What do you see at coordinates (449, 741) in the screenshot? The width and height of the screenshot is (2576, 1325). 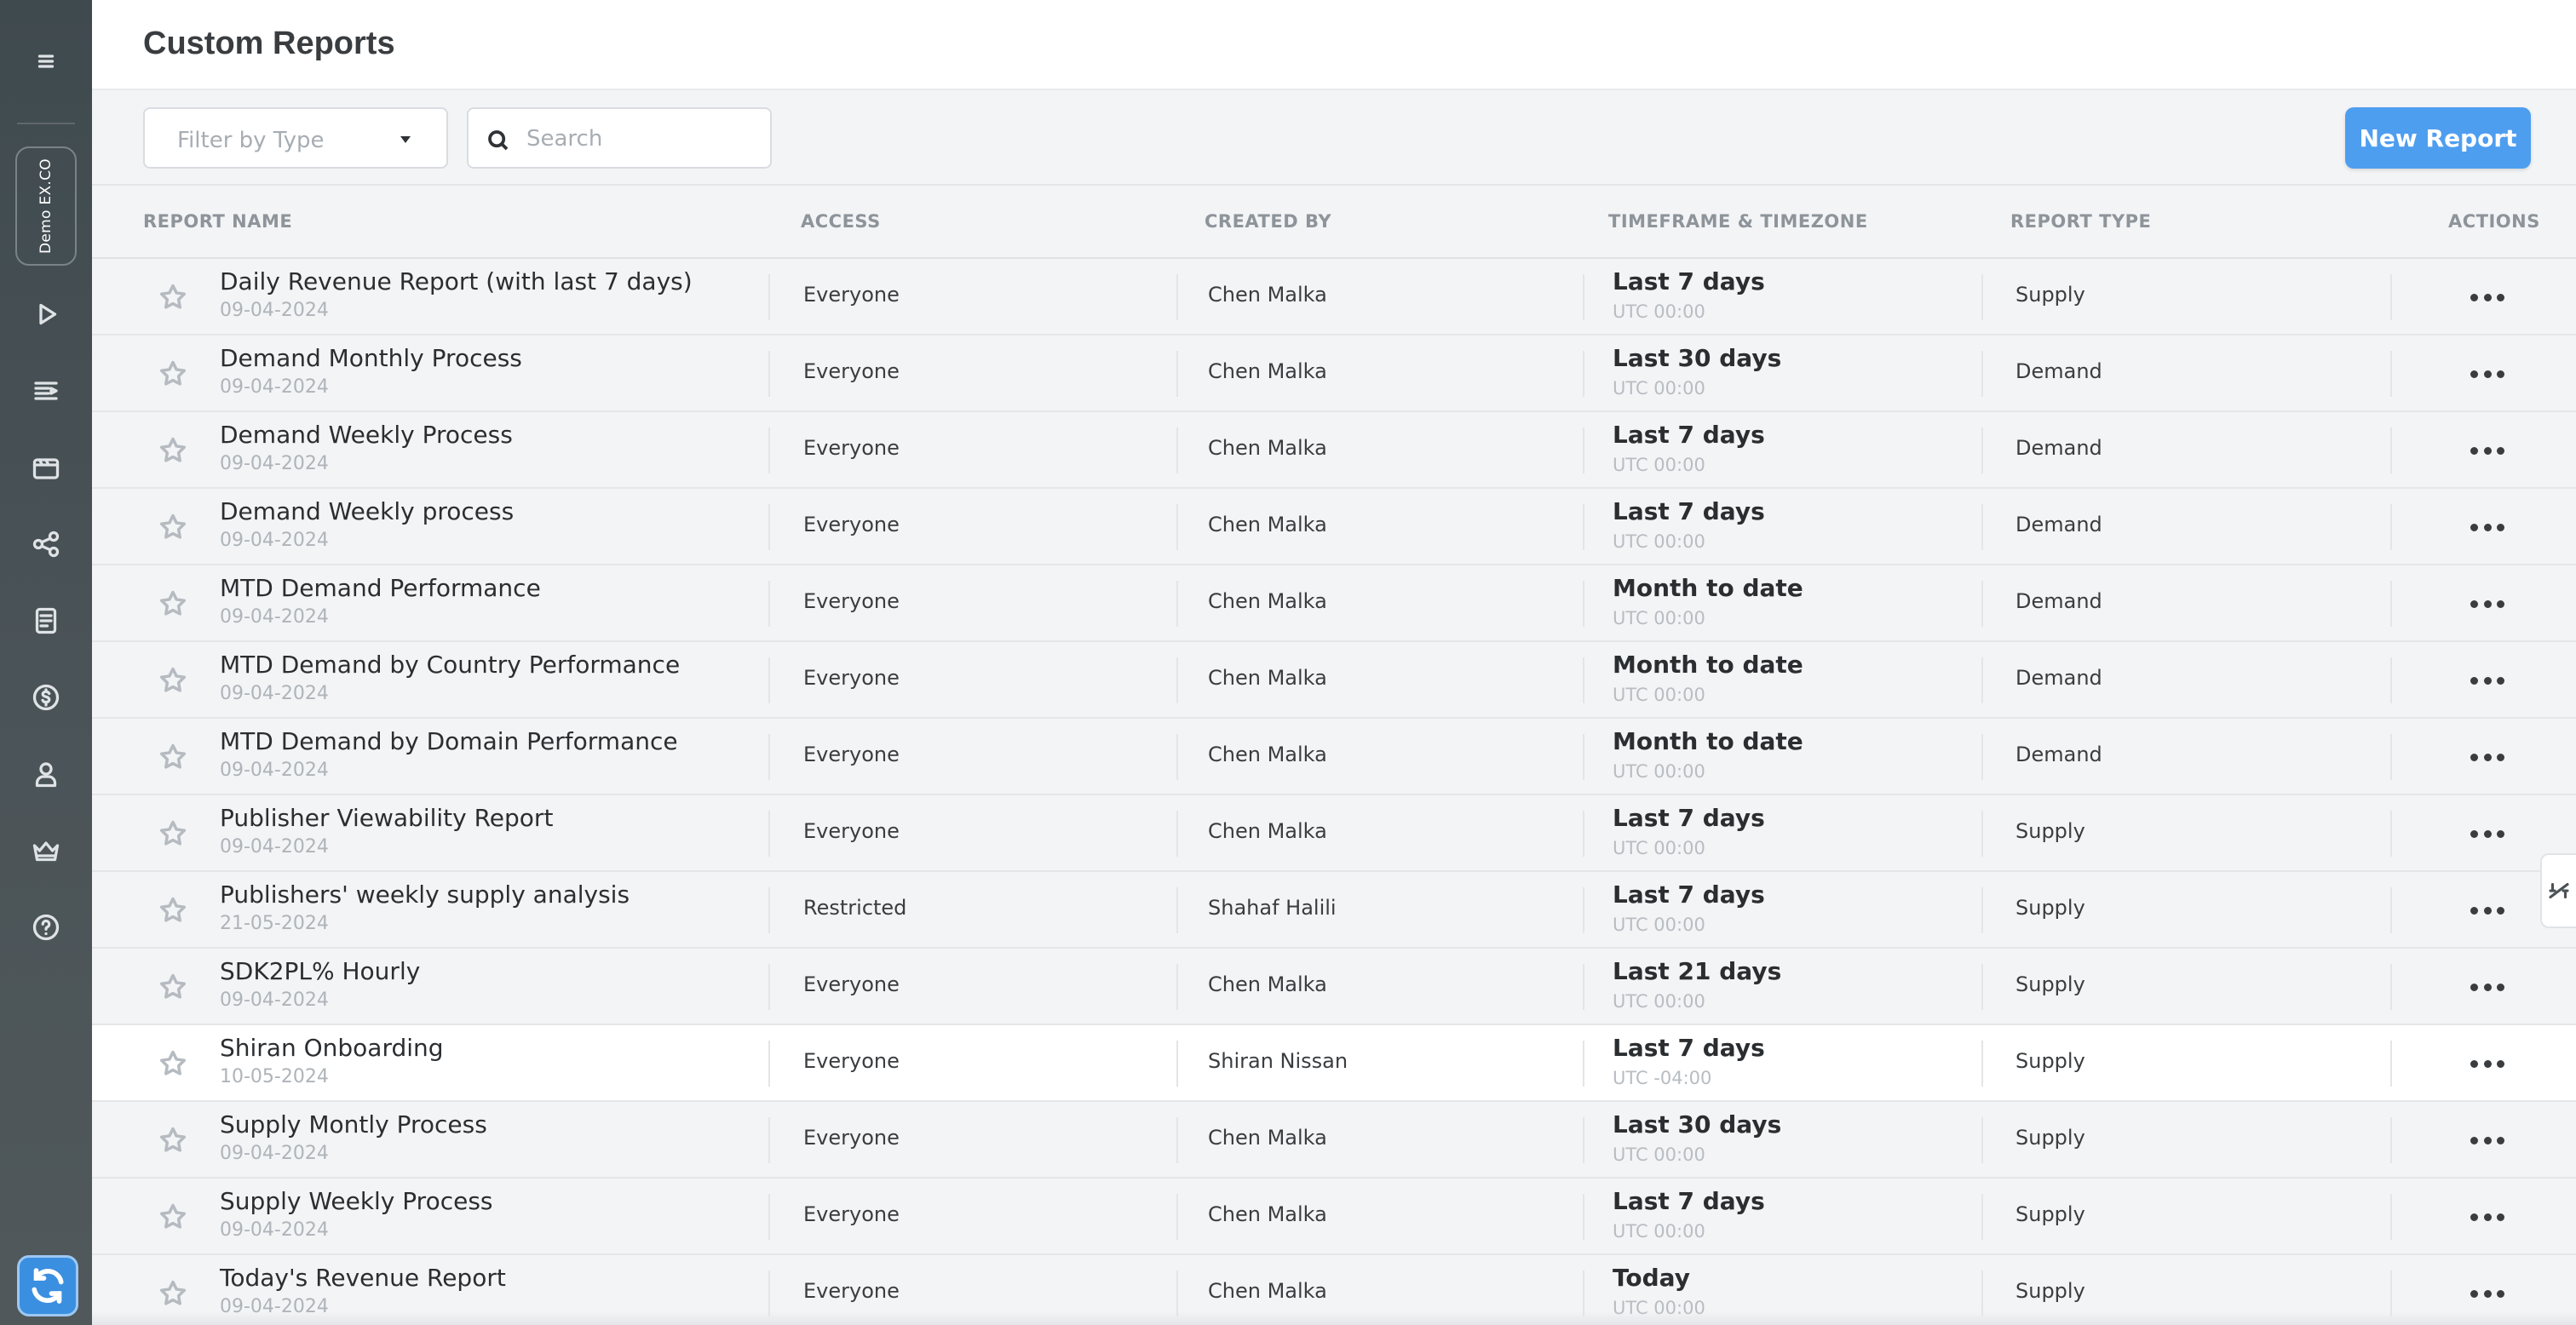 I see `report-name-link: MTD Demand by Domain Performance` at bounding box center [449, 741].